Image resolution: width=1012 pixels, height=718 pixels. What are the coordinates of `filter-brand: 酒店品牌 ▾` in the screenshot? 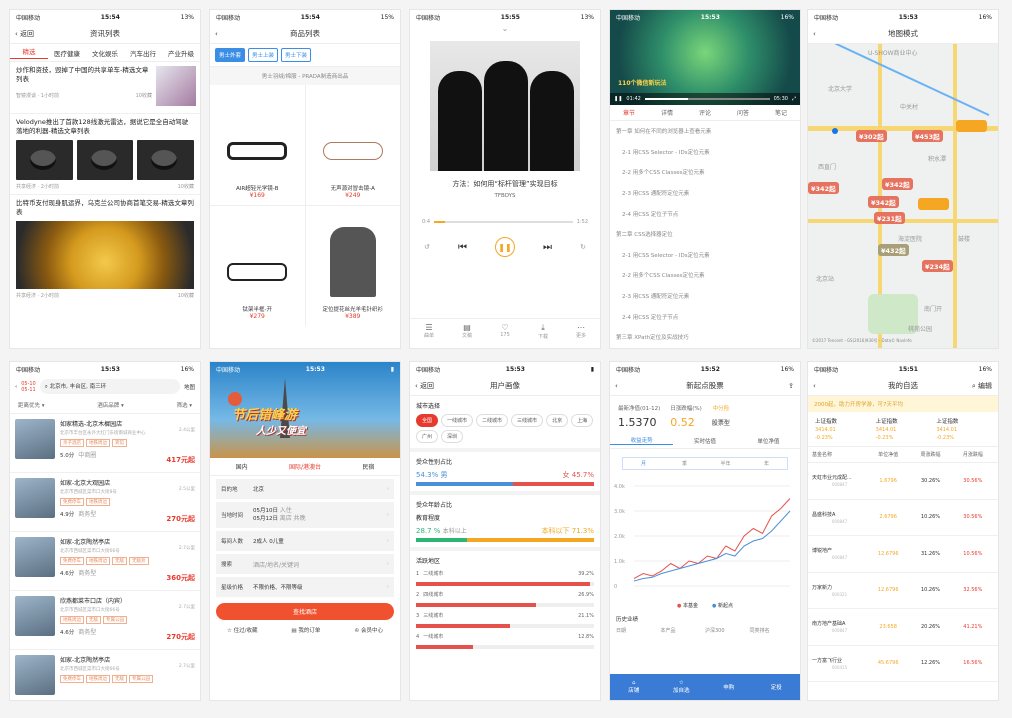 It's located at (110, 405).